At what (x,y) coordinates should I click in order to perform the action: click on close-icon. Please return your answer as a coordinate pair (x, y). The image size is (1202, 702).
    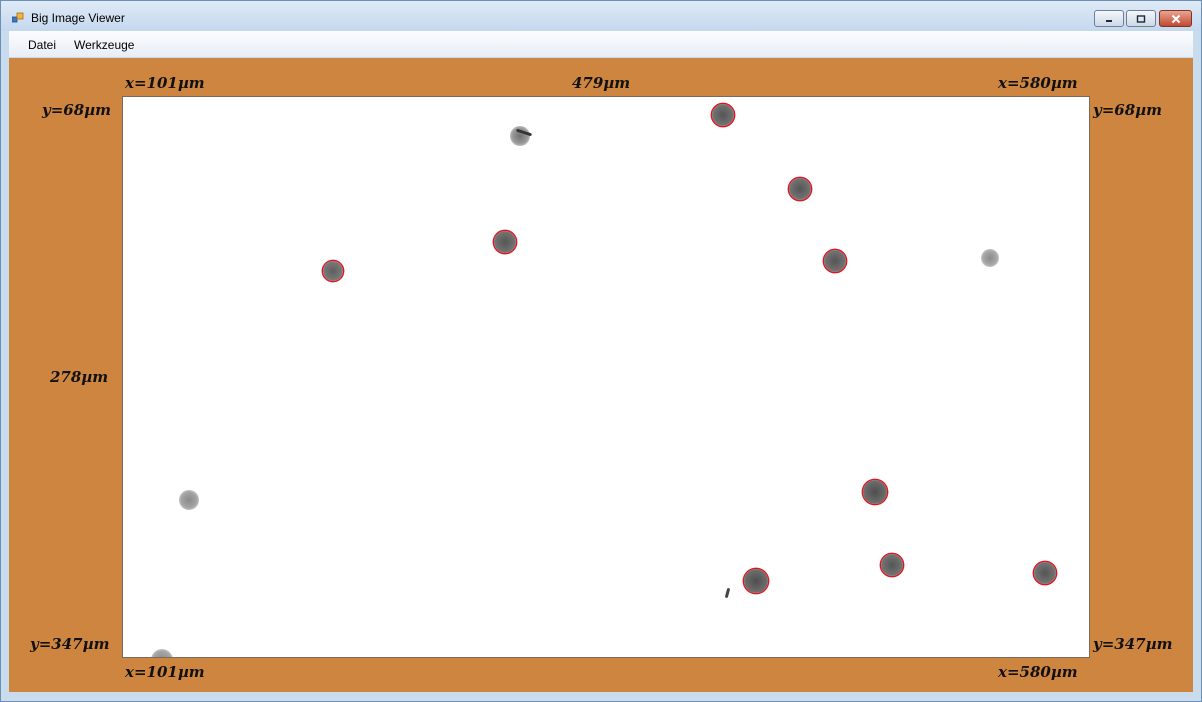
    Looking at the image, I should click on (1175, 18).